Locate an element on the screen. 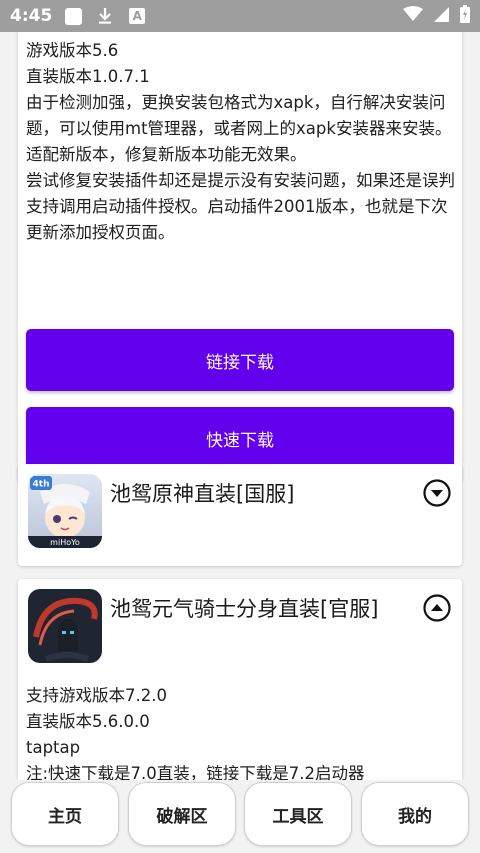  wifi-icon is located at coordinates (413, 16).